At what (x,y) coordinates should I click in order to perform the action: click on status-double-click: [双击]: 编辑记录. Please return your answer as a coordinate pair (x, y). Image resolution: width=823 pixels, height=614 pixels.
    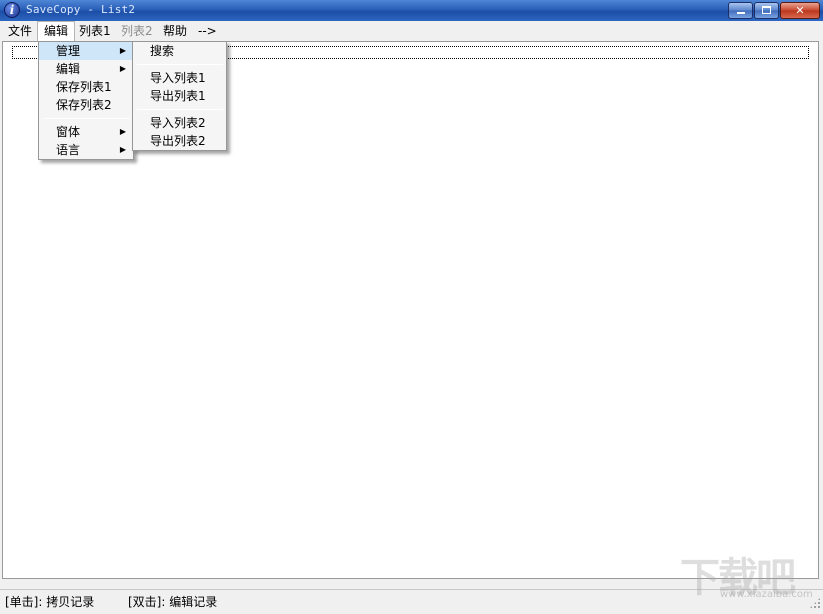
    Looking at the image, I should click on (173, 602).